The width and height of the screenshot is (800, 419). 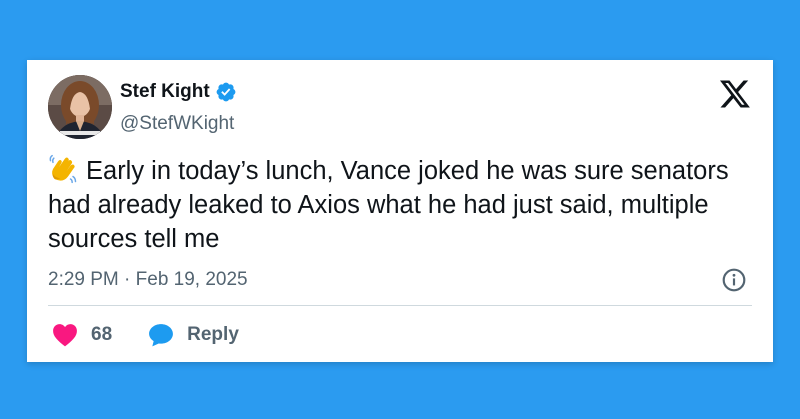 What do you see at coordinates (145, 335) in the screenshot?
I see `action-bar: 68 Reply` at bounding box center [145, 335].